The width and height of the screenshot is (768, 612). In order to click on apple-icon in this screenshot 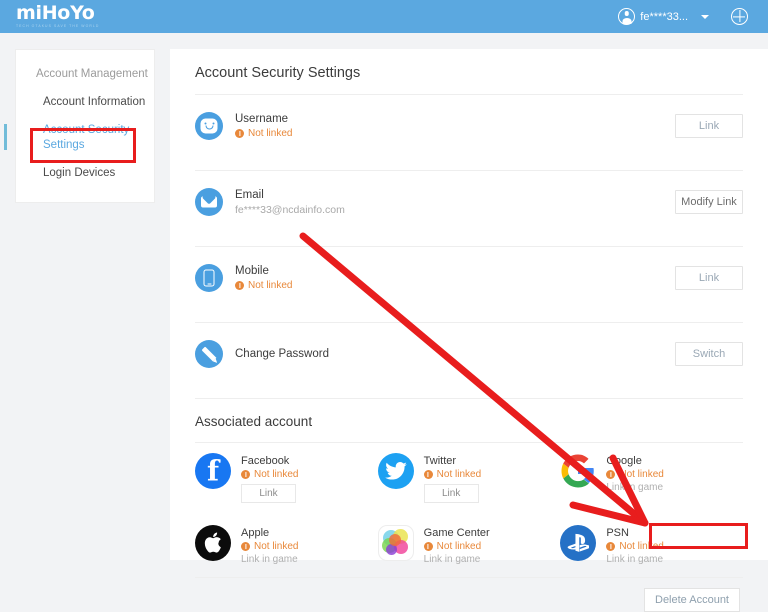, I will do `click(213, 543)`.